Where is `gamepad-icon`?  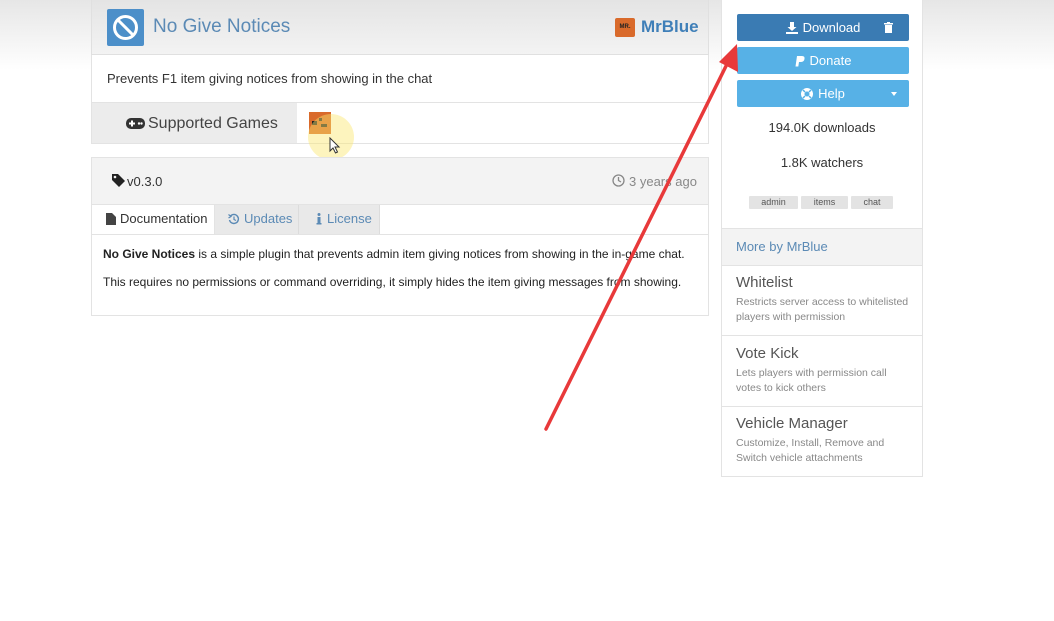
gamepad-icon is located at coordinates (135, 123).